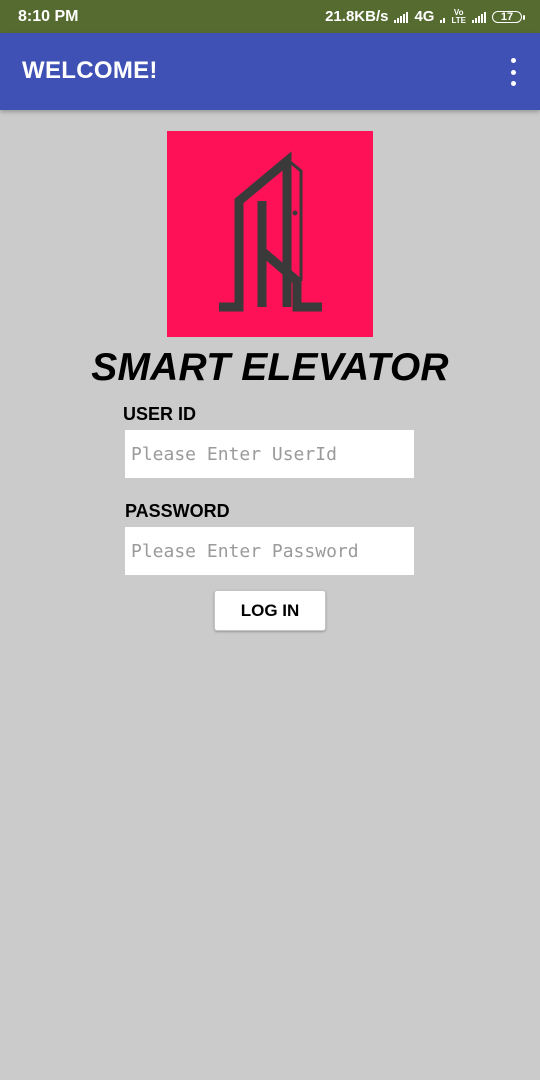 This screenshot has width=540, height=1080. I want to click on network-speed: 21.8KB/s, so click(357, 16).